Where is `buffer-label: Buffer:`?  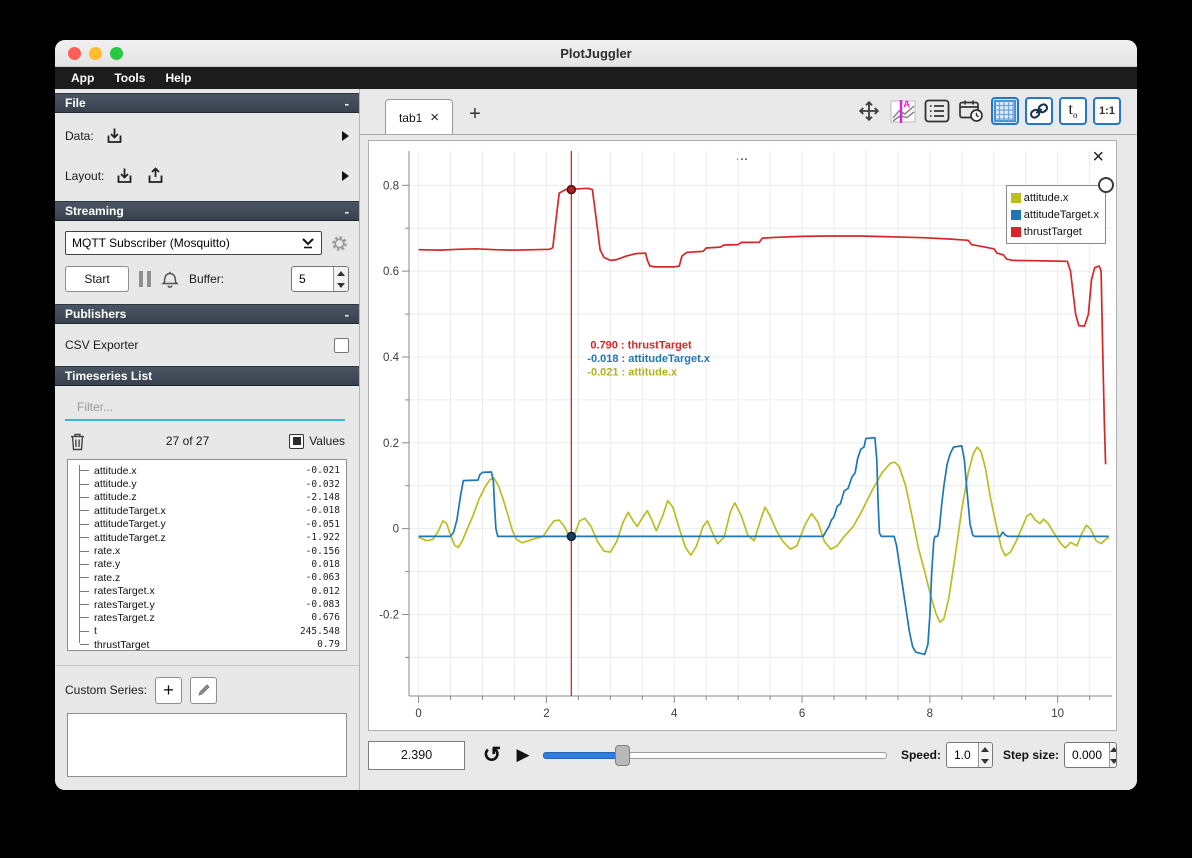 buffer-label: Buffer: is located at coordinates (207, 279).